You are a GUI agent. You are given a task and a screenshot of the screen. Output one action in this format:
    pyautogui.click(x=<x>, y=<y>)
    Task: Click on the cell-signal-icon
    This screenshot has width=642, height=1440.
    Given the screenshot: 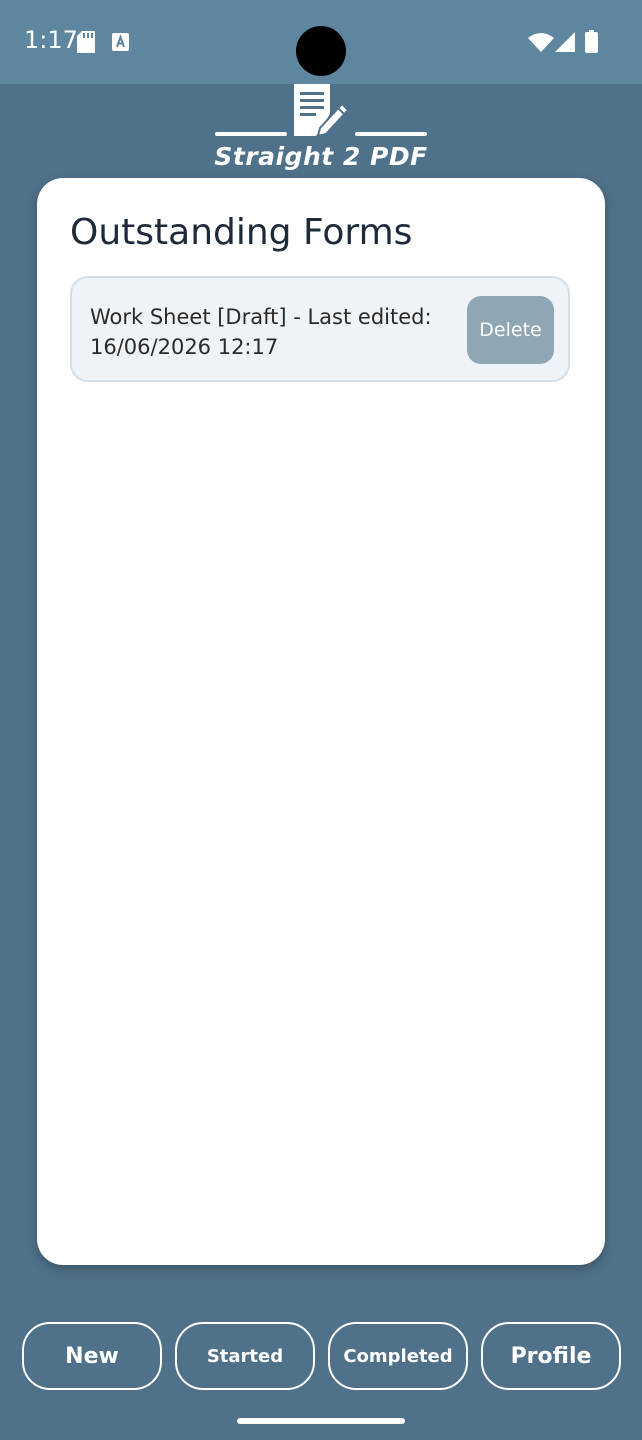 What is the action you would take?
    pyautogui.click(x=565, y=42)
    